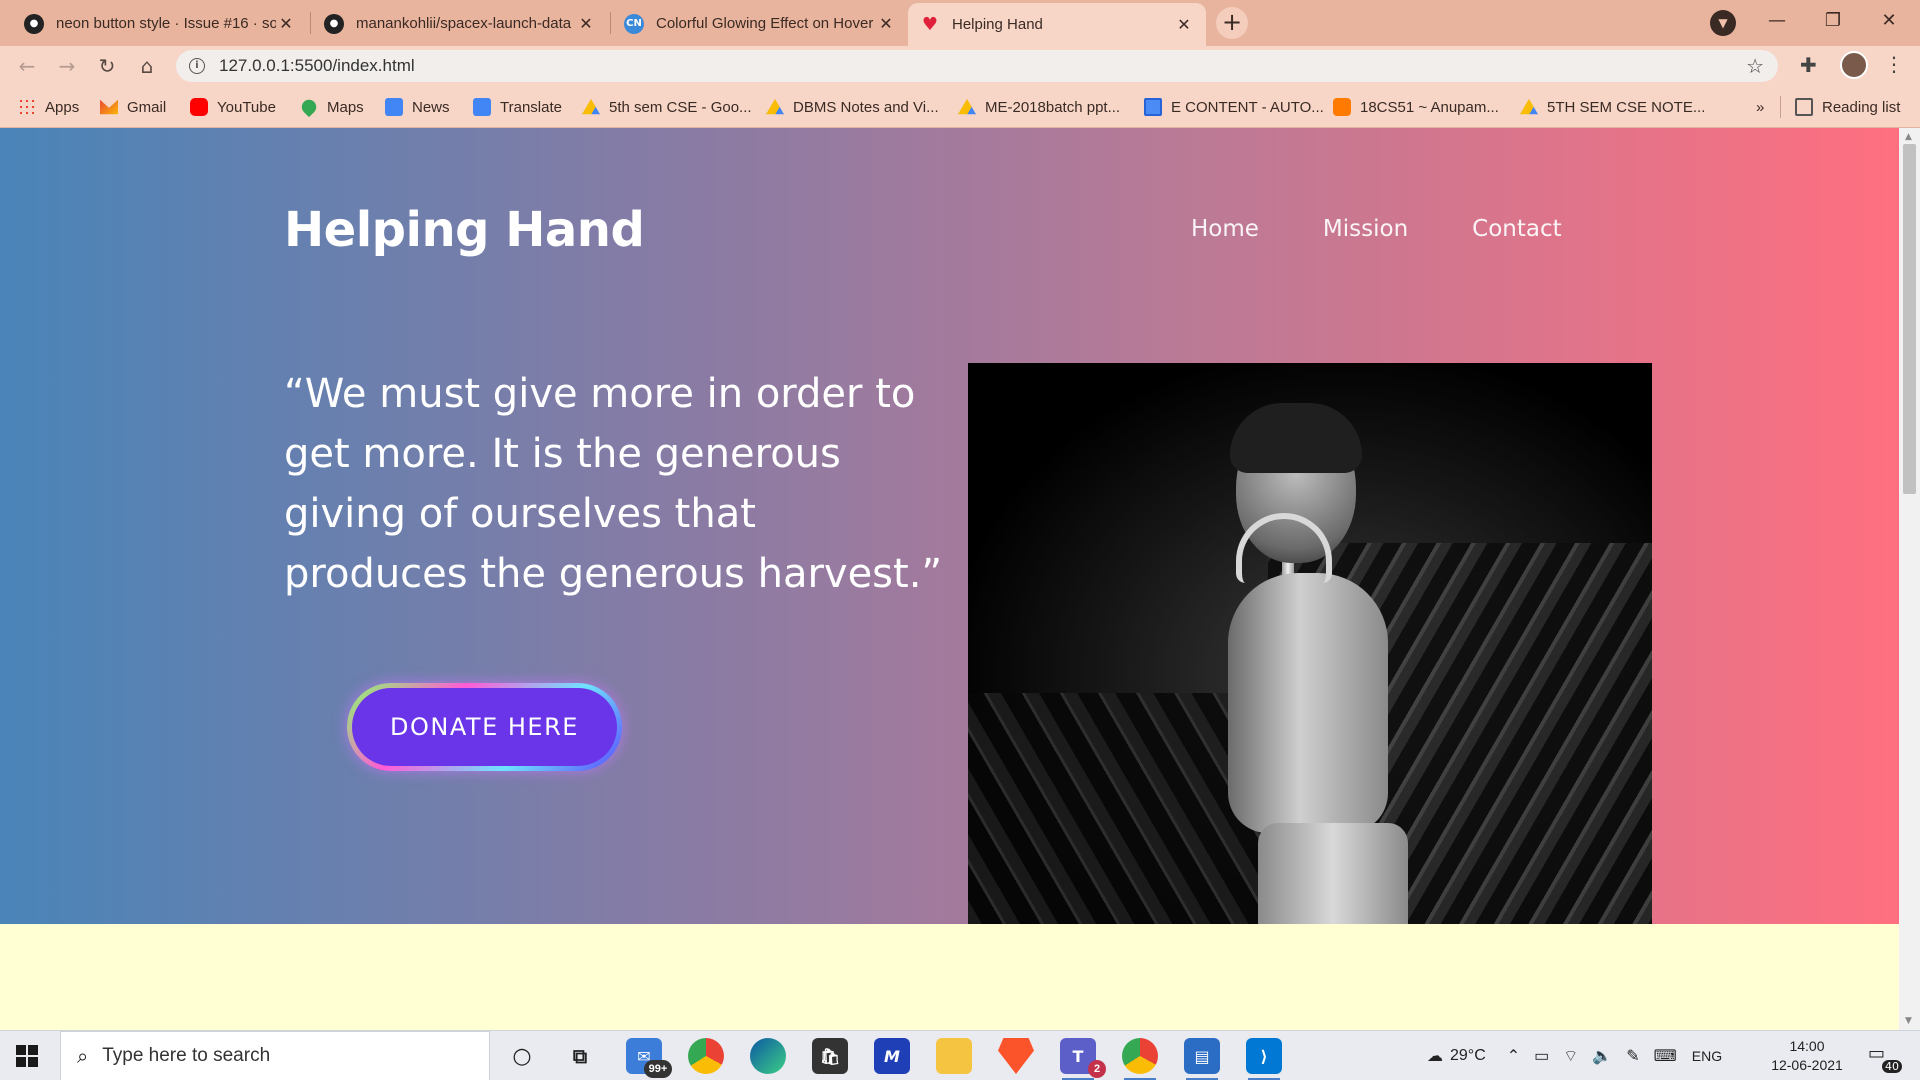 This screenshot has width=1920, height=1080. I want to click on bookmark-label: Apps, so click(62, 107).